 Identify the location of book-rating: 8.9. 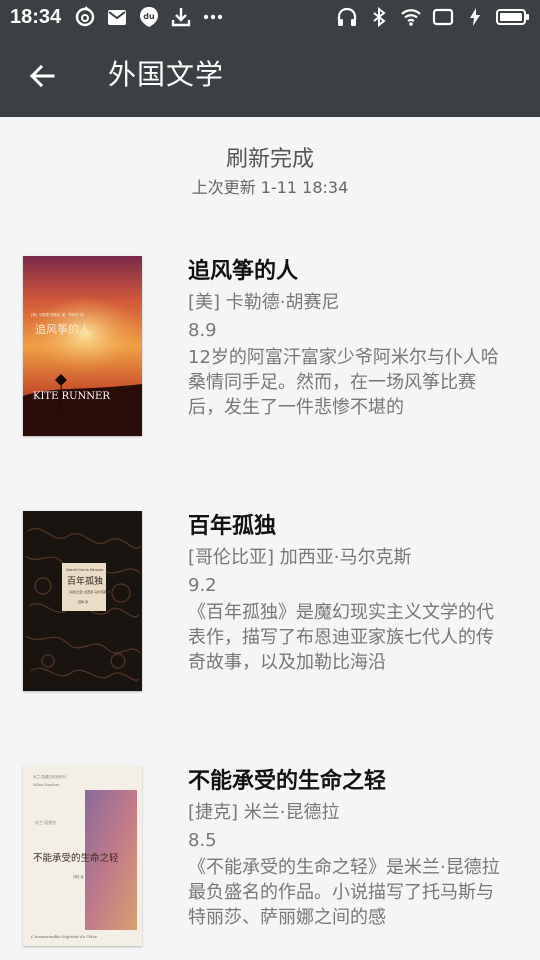
(202, 330).